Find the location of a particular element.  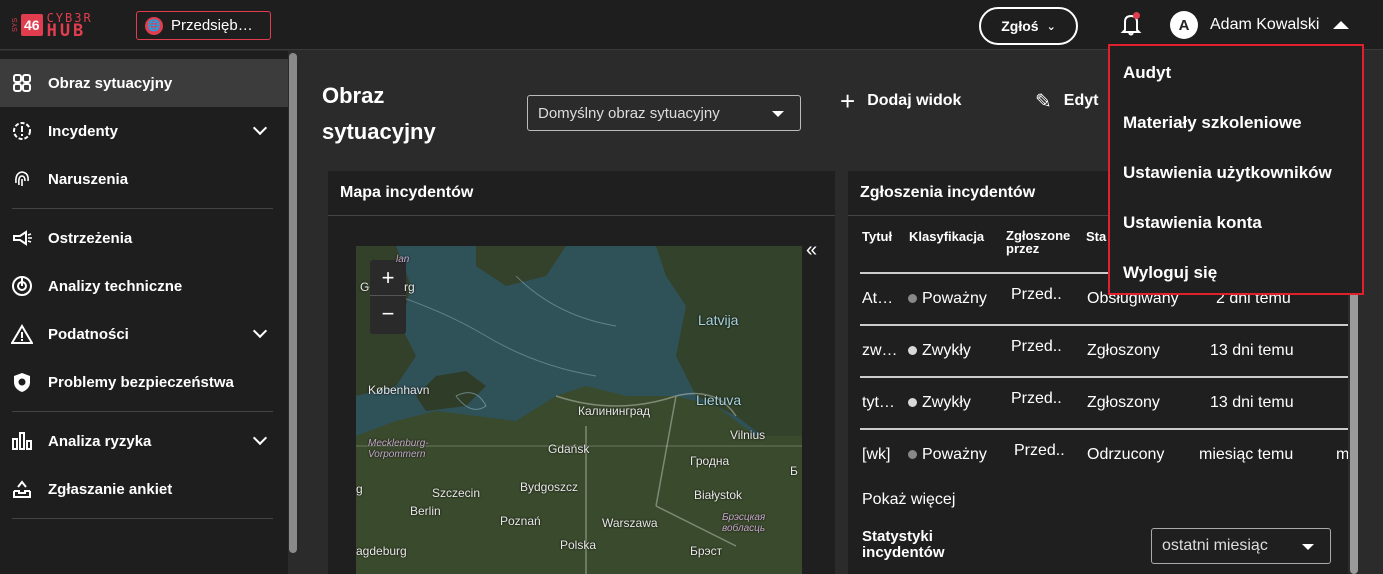

incident-stats-title: Statystyki incydentów is located at coordinates (903, 544).